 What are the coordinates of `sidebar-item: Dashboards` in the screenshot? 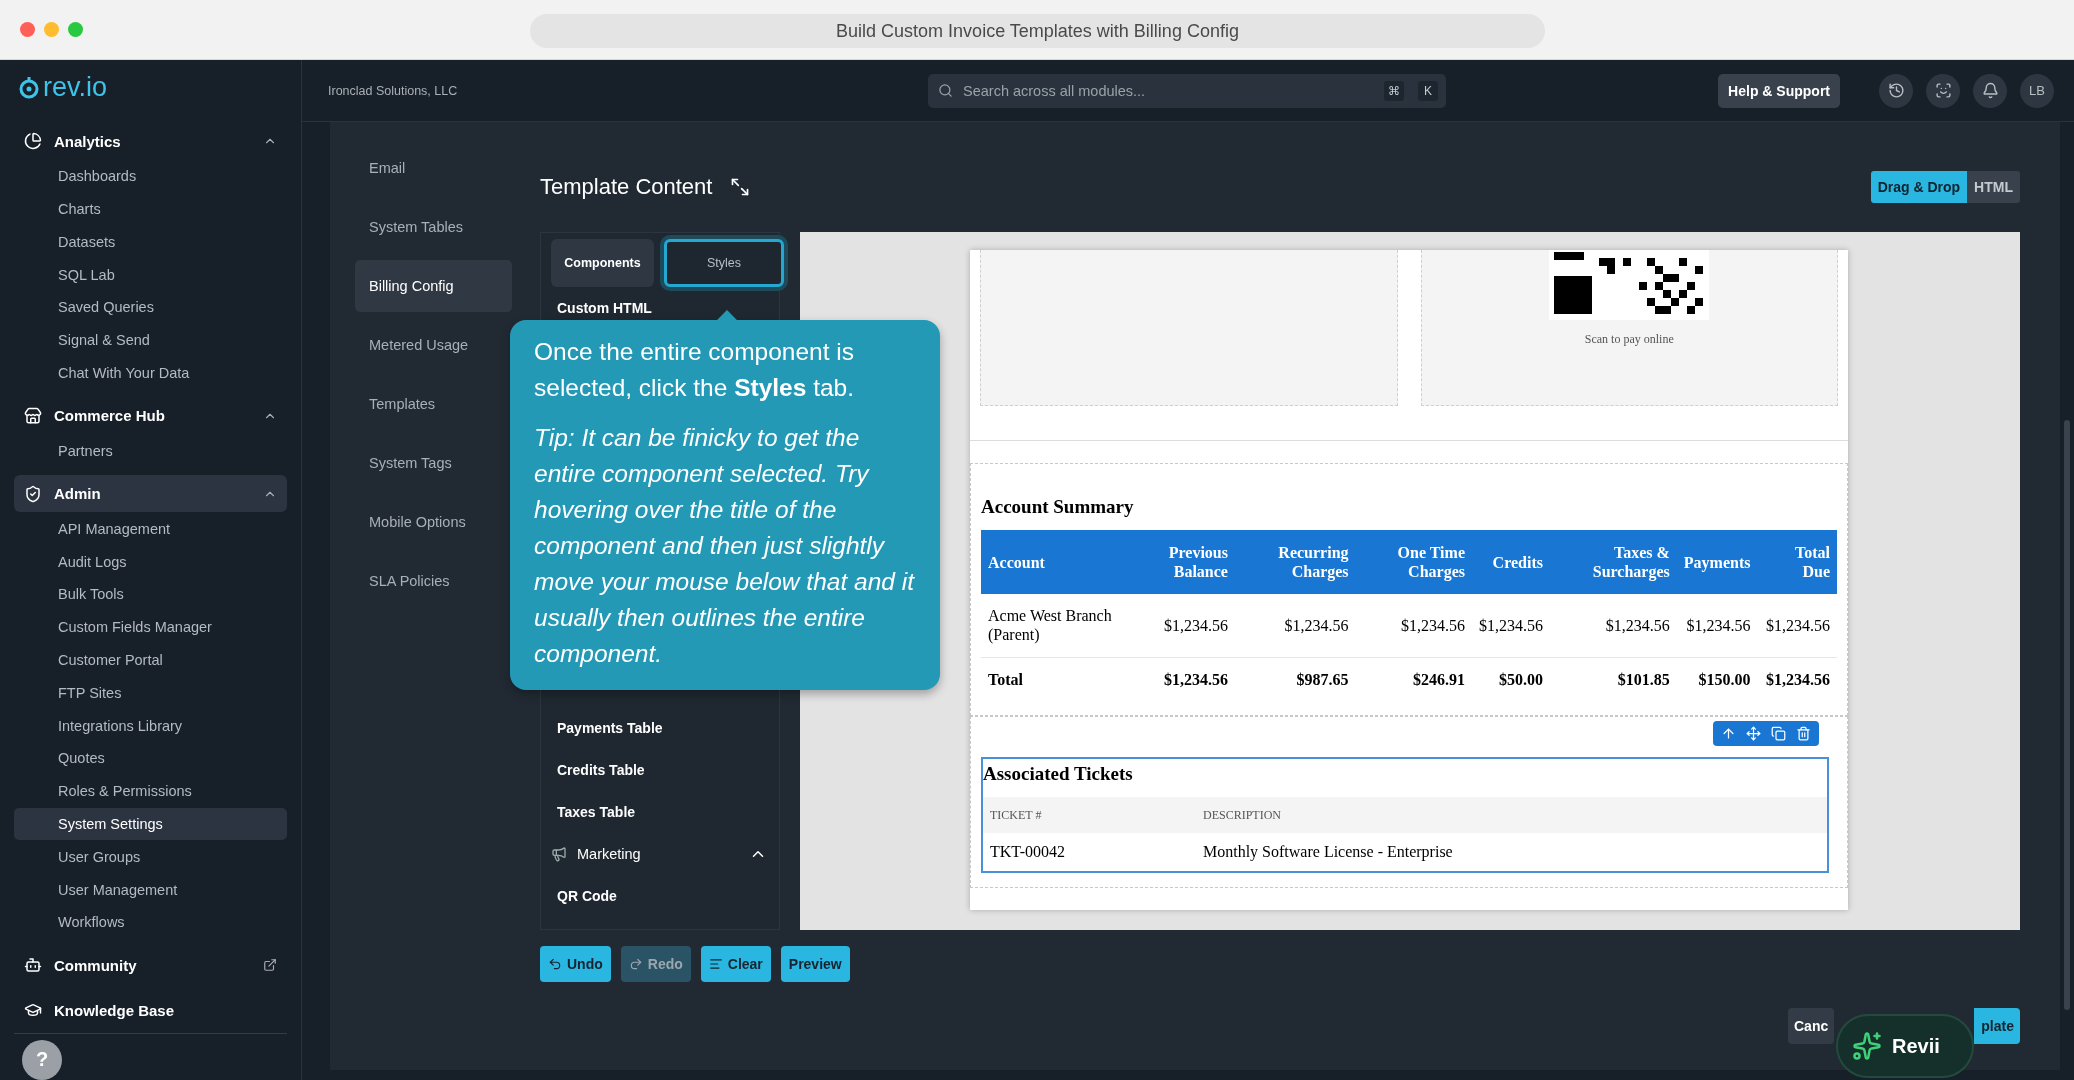 It's located at (150, 176).